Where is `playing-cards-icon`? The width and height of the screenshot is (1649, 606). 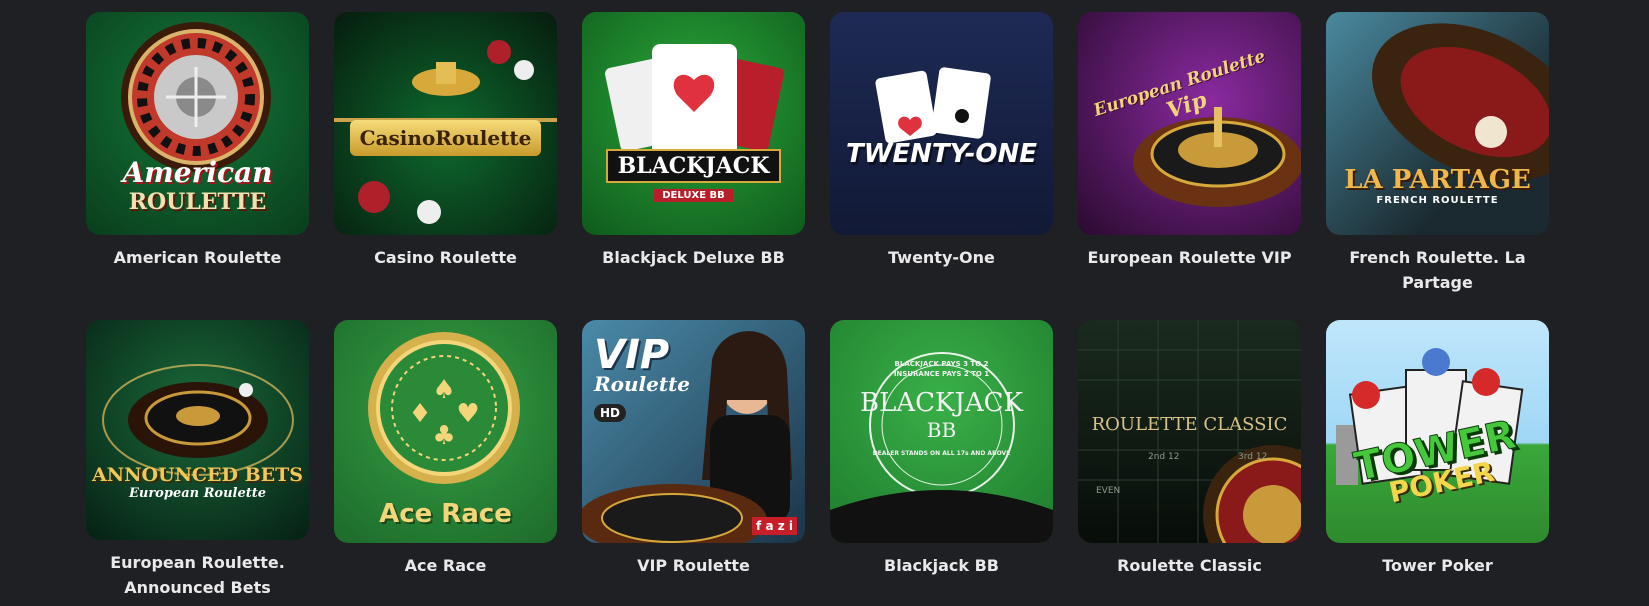
playing-cards-icon is located at coordinates (933, 105).